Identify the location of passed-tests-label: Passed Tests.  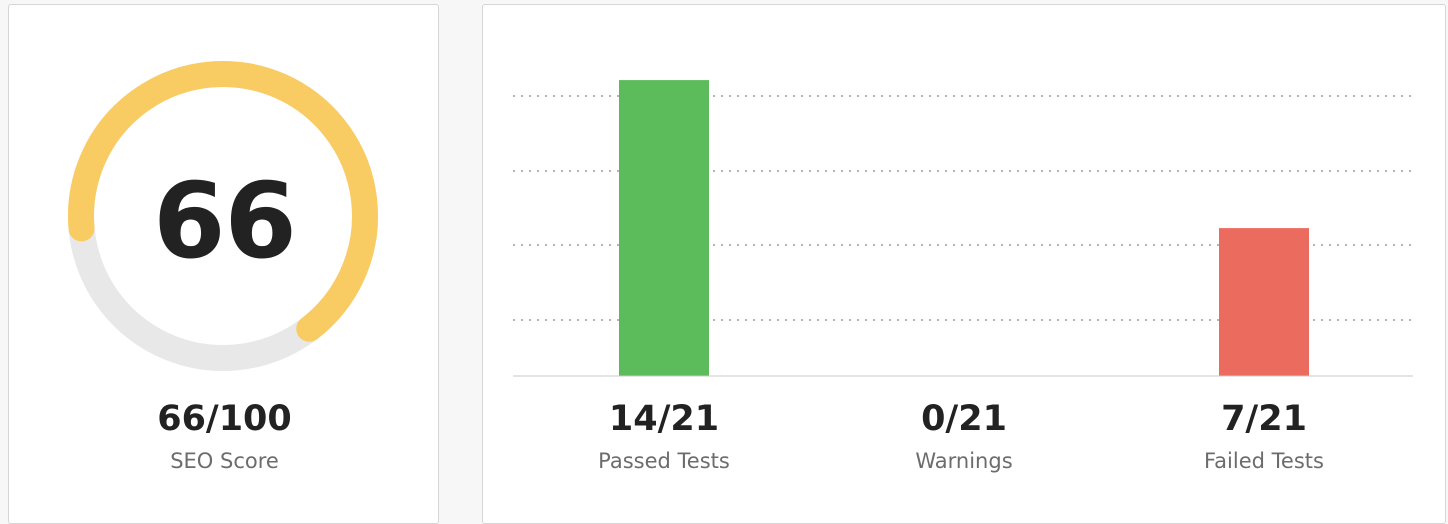
(664, 461).